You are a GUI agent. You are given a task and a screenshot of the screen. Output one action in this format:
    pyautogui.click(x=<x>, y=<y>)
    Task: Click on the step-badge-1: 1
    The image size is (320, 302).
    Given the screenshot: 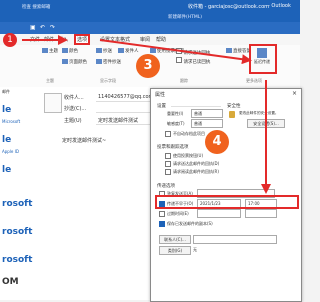 What is the action you would take?
    pyautogui.click(x=10, y=40)
    